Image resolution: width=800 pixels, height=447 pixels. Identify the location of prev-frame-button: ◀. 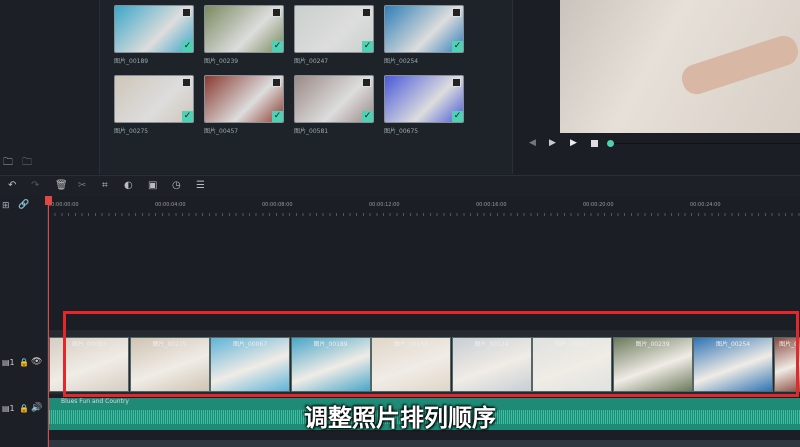
(532, 143).